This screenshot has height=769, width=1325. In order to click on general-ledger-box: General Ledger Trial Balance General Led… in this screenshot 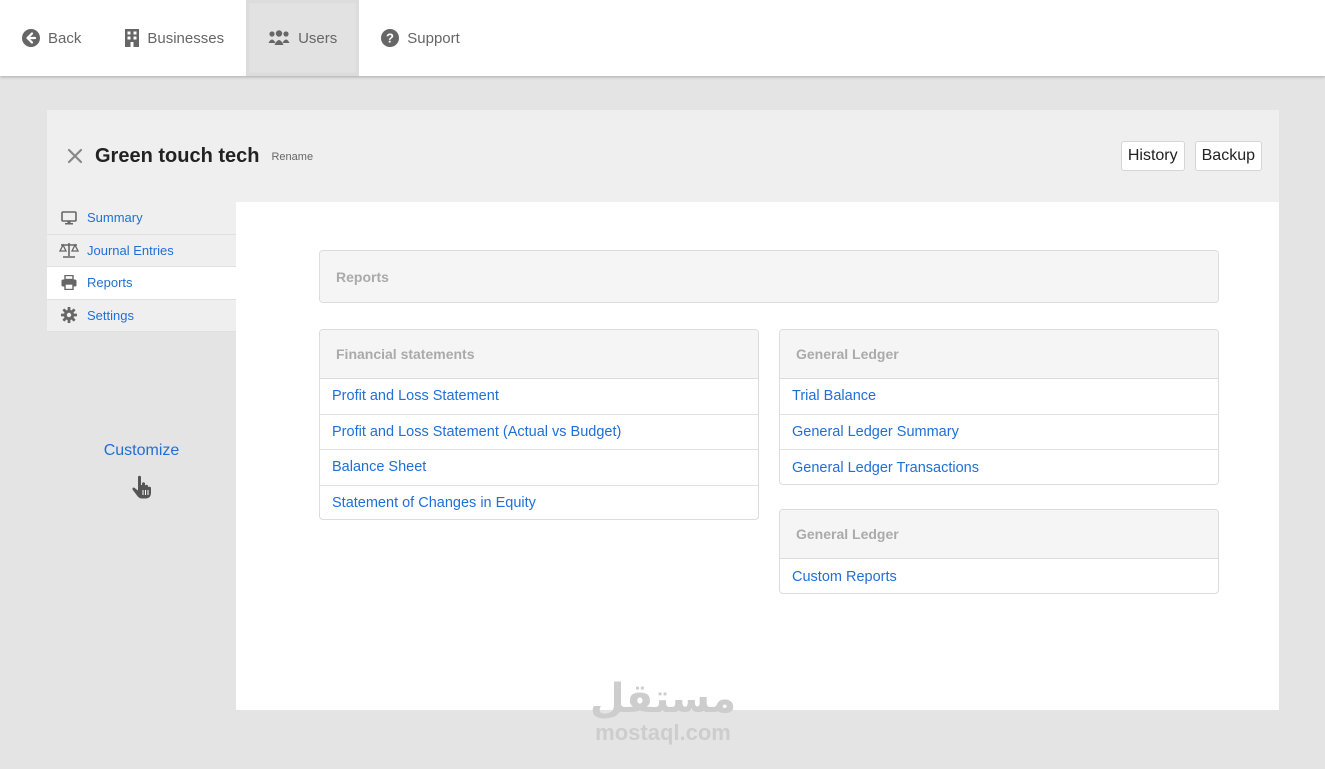, I will do `click(999, 407)`.